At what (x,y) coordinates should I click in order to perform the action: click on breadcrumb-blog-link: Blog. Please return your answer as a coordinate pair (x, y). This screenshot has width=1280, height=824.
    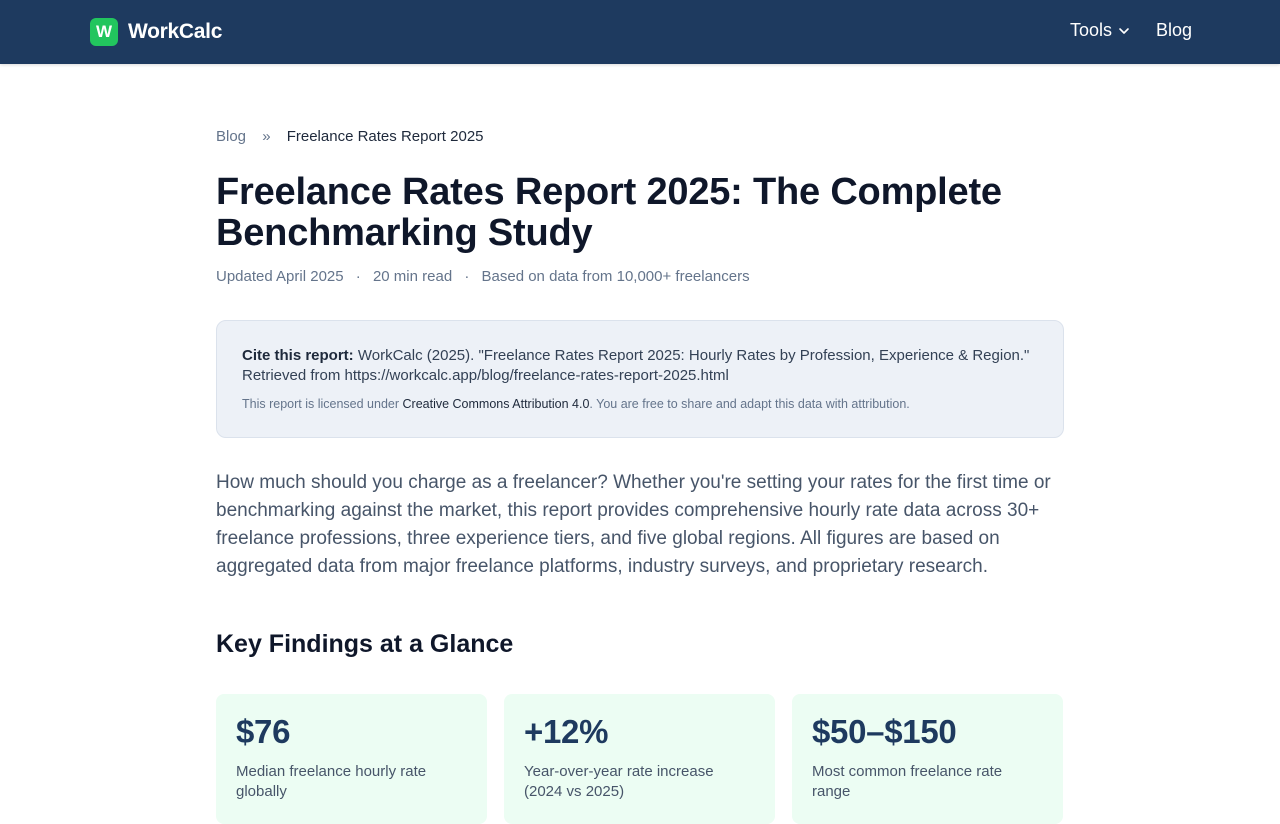
    Looking at the image, I should click on (231, 136).